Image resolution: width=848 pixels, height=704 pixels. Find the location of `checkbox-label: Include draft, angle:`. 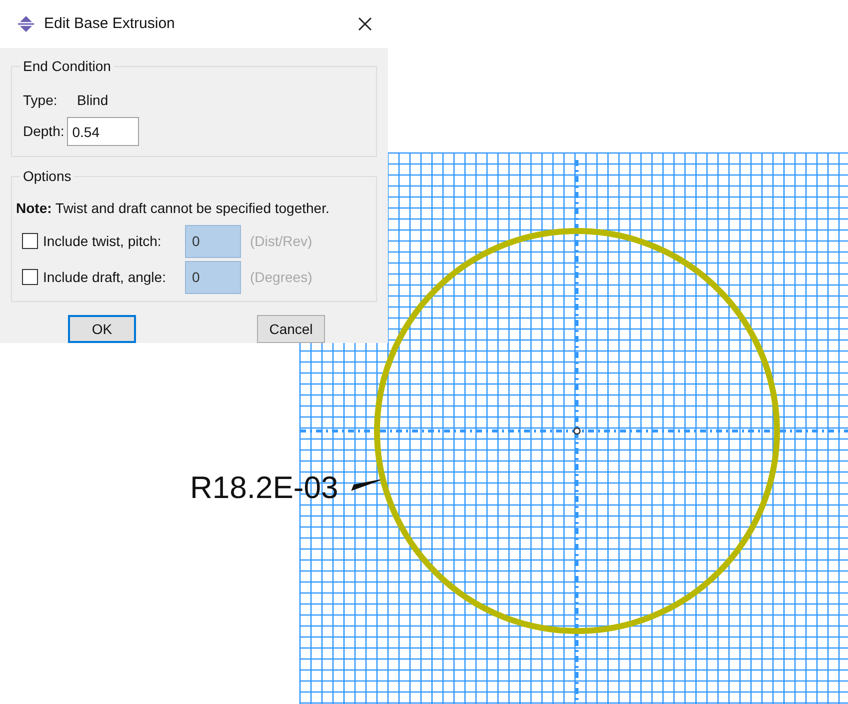

checkbox-label: Include draft, angle: is located at coordinates (105, 277).